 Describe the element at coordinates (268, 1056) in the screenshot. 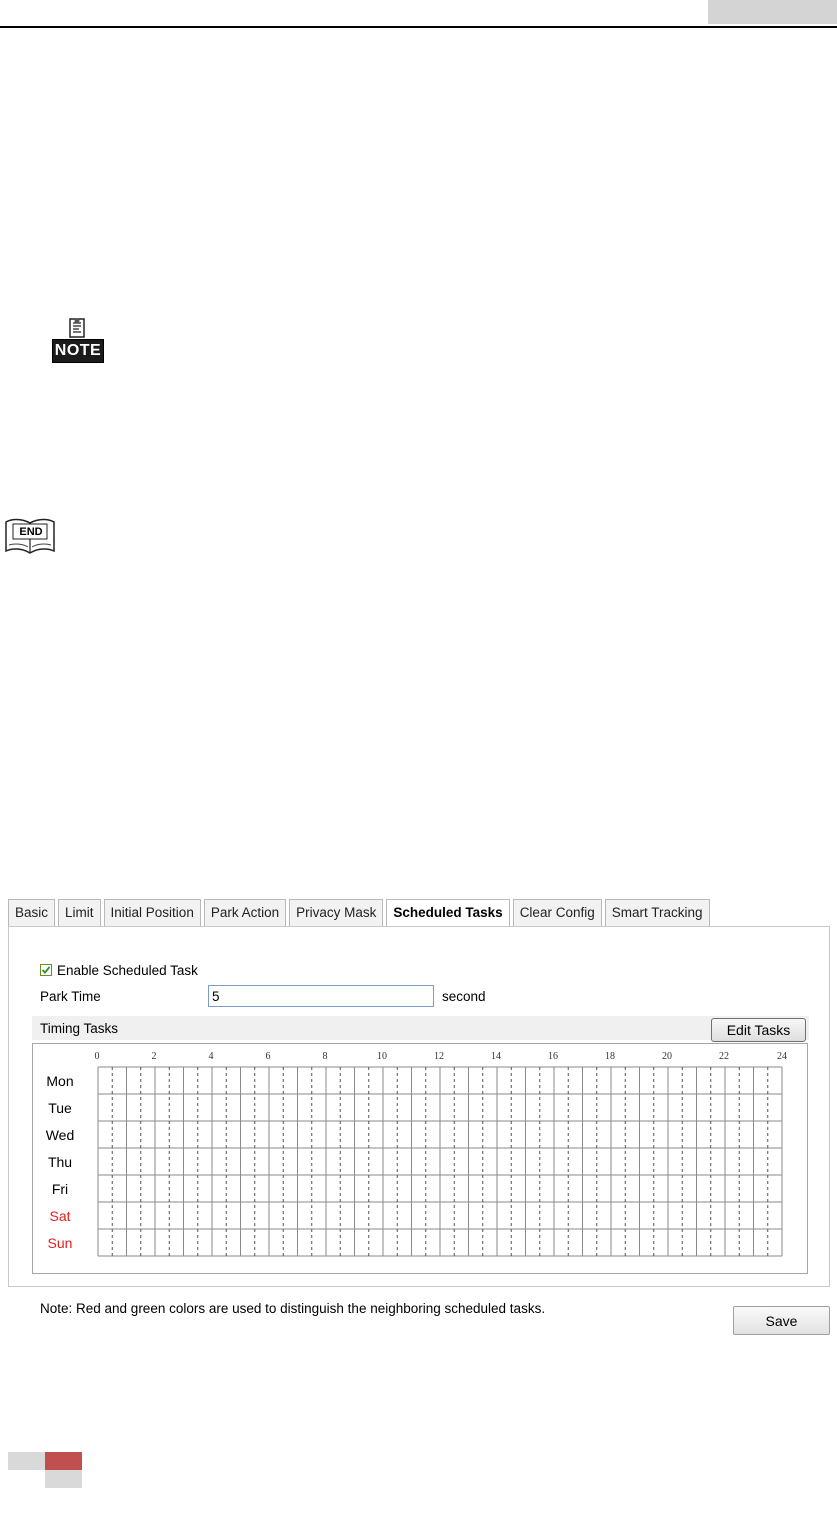

I see `hour-label: 6` at that location.